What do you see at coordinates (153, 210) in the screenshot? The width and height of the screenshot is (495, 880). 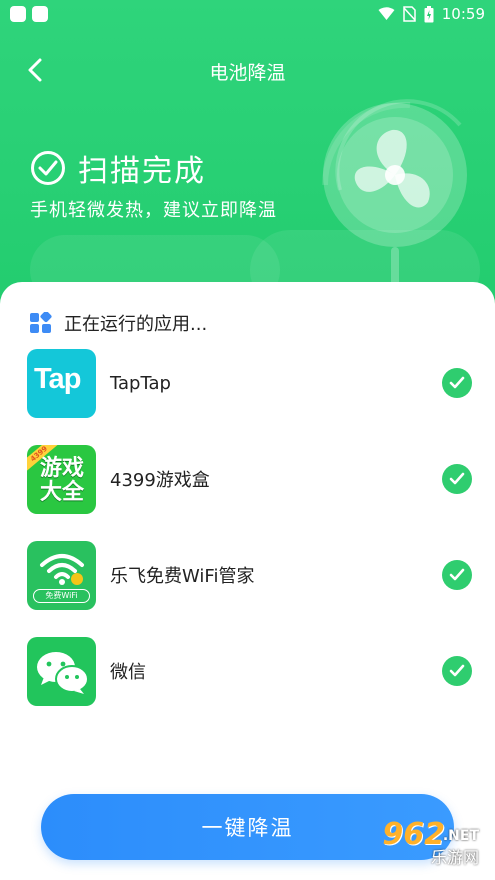 I see `scan-subtitle: 手机轻微发热，建议立即降温` at bounding box center [153, 210].